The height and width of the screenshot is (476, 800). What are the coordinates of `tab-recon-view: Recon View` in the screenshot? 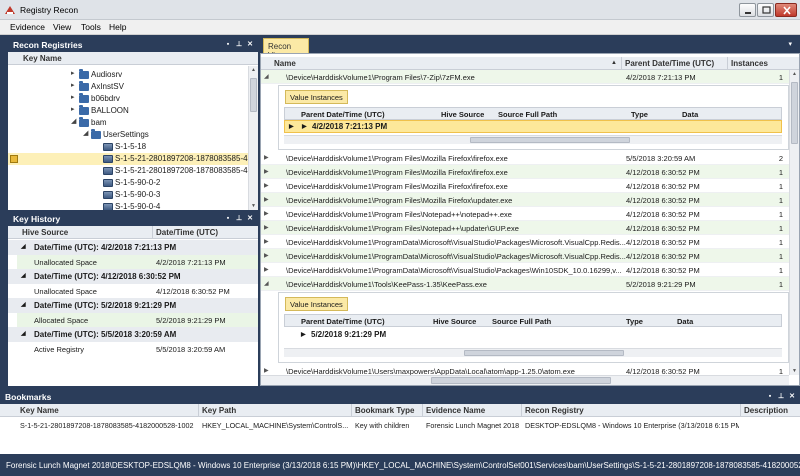 It's located at (286, 49).